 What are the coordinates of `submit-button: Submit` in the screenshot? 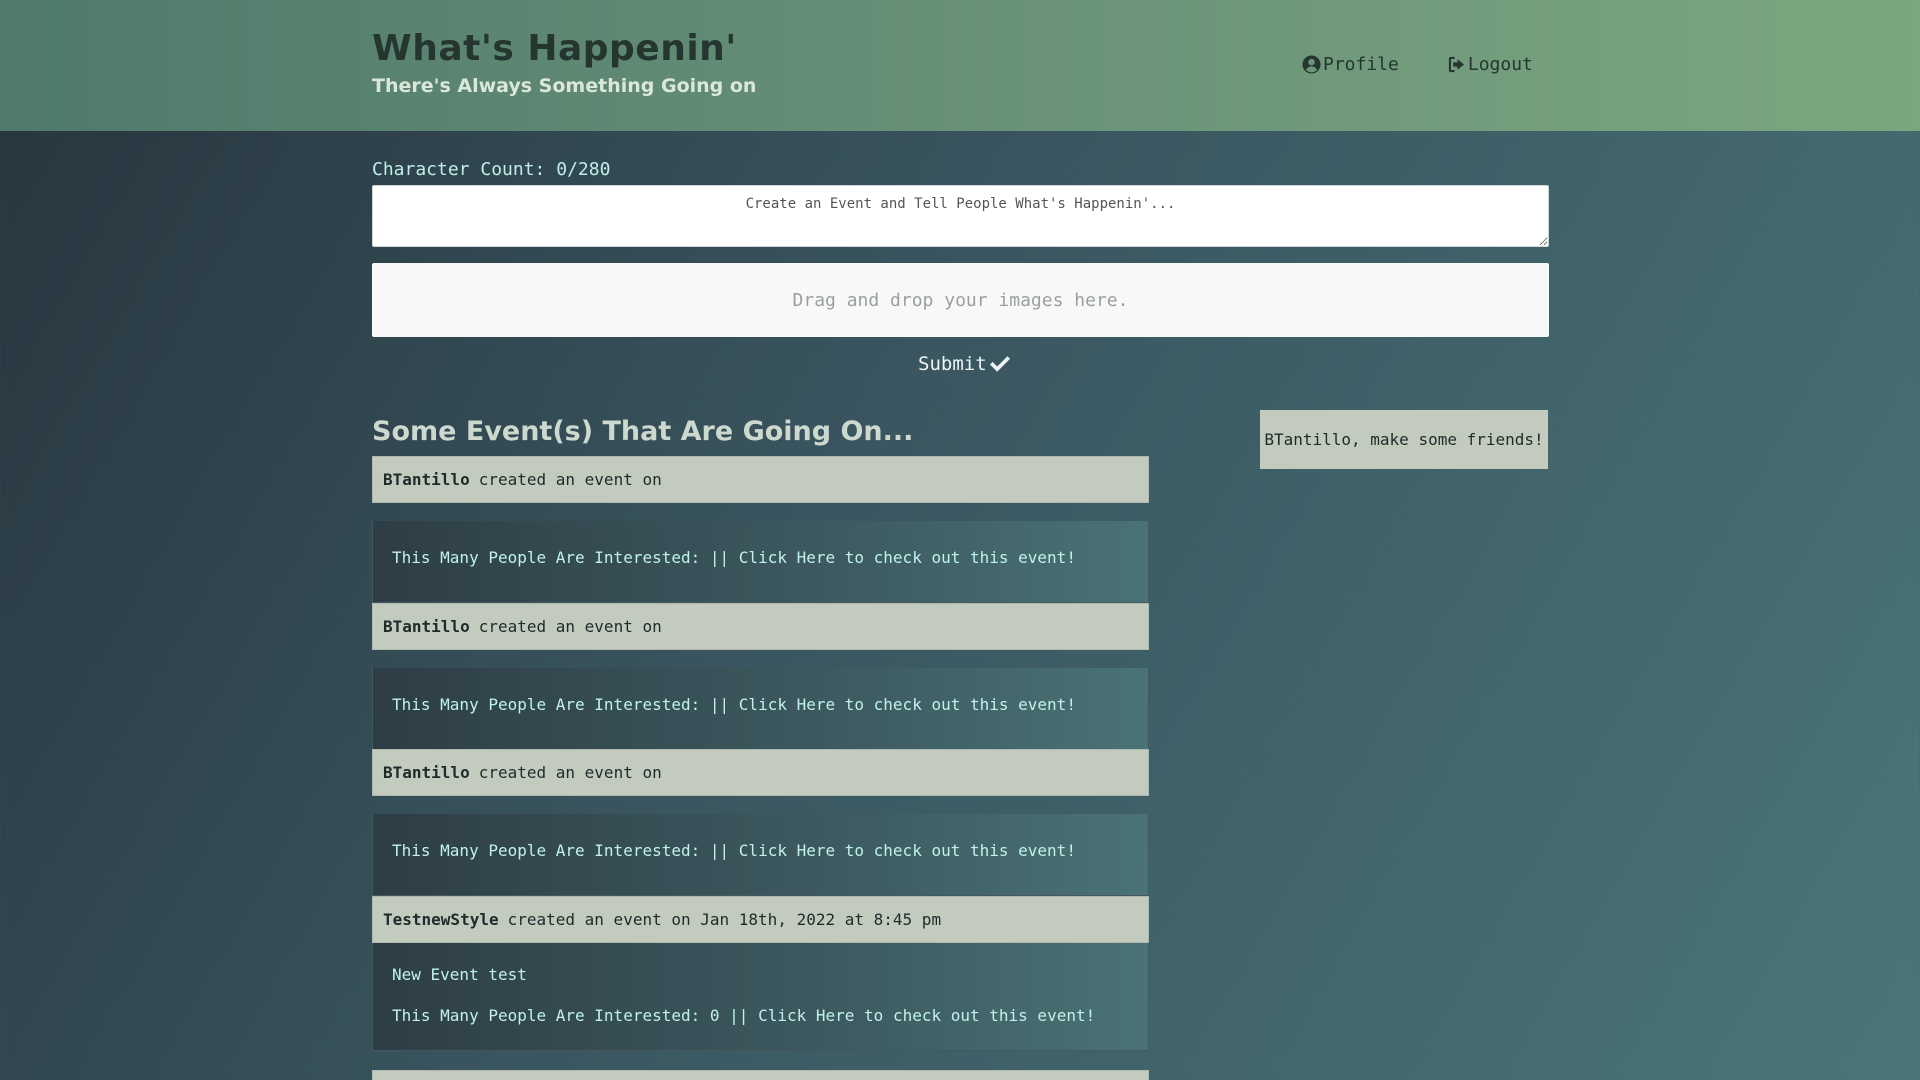 It's located at (964, 364).